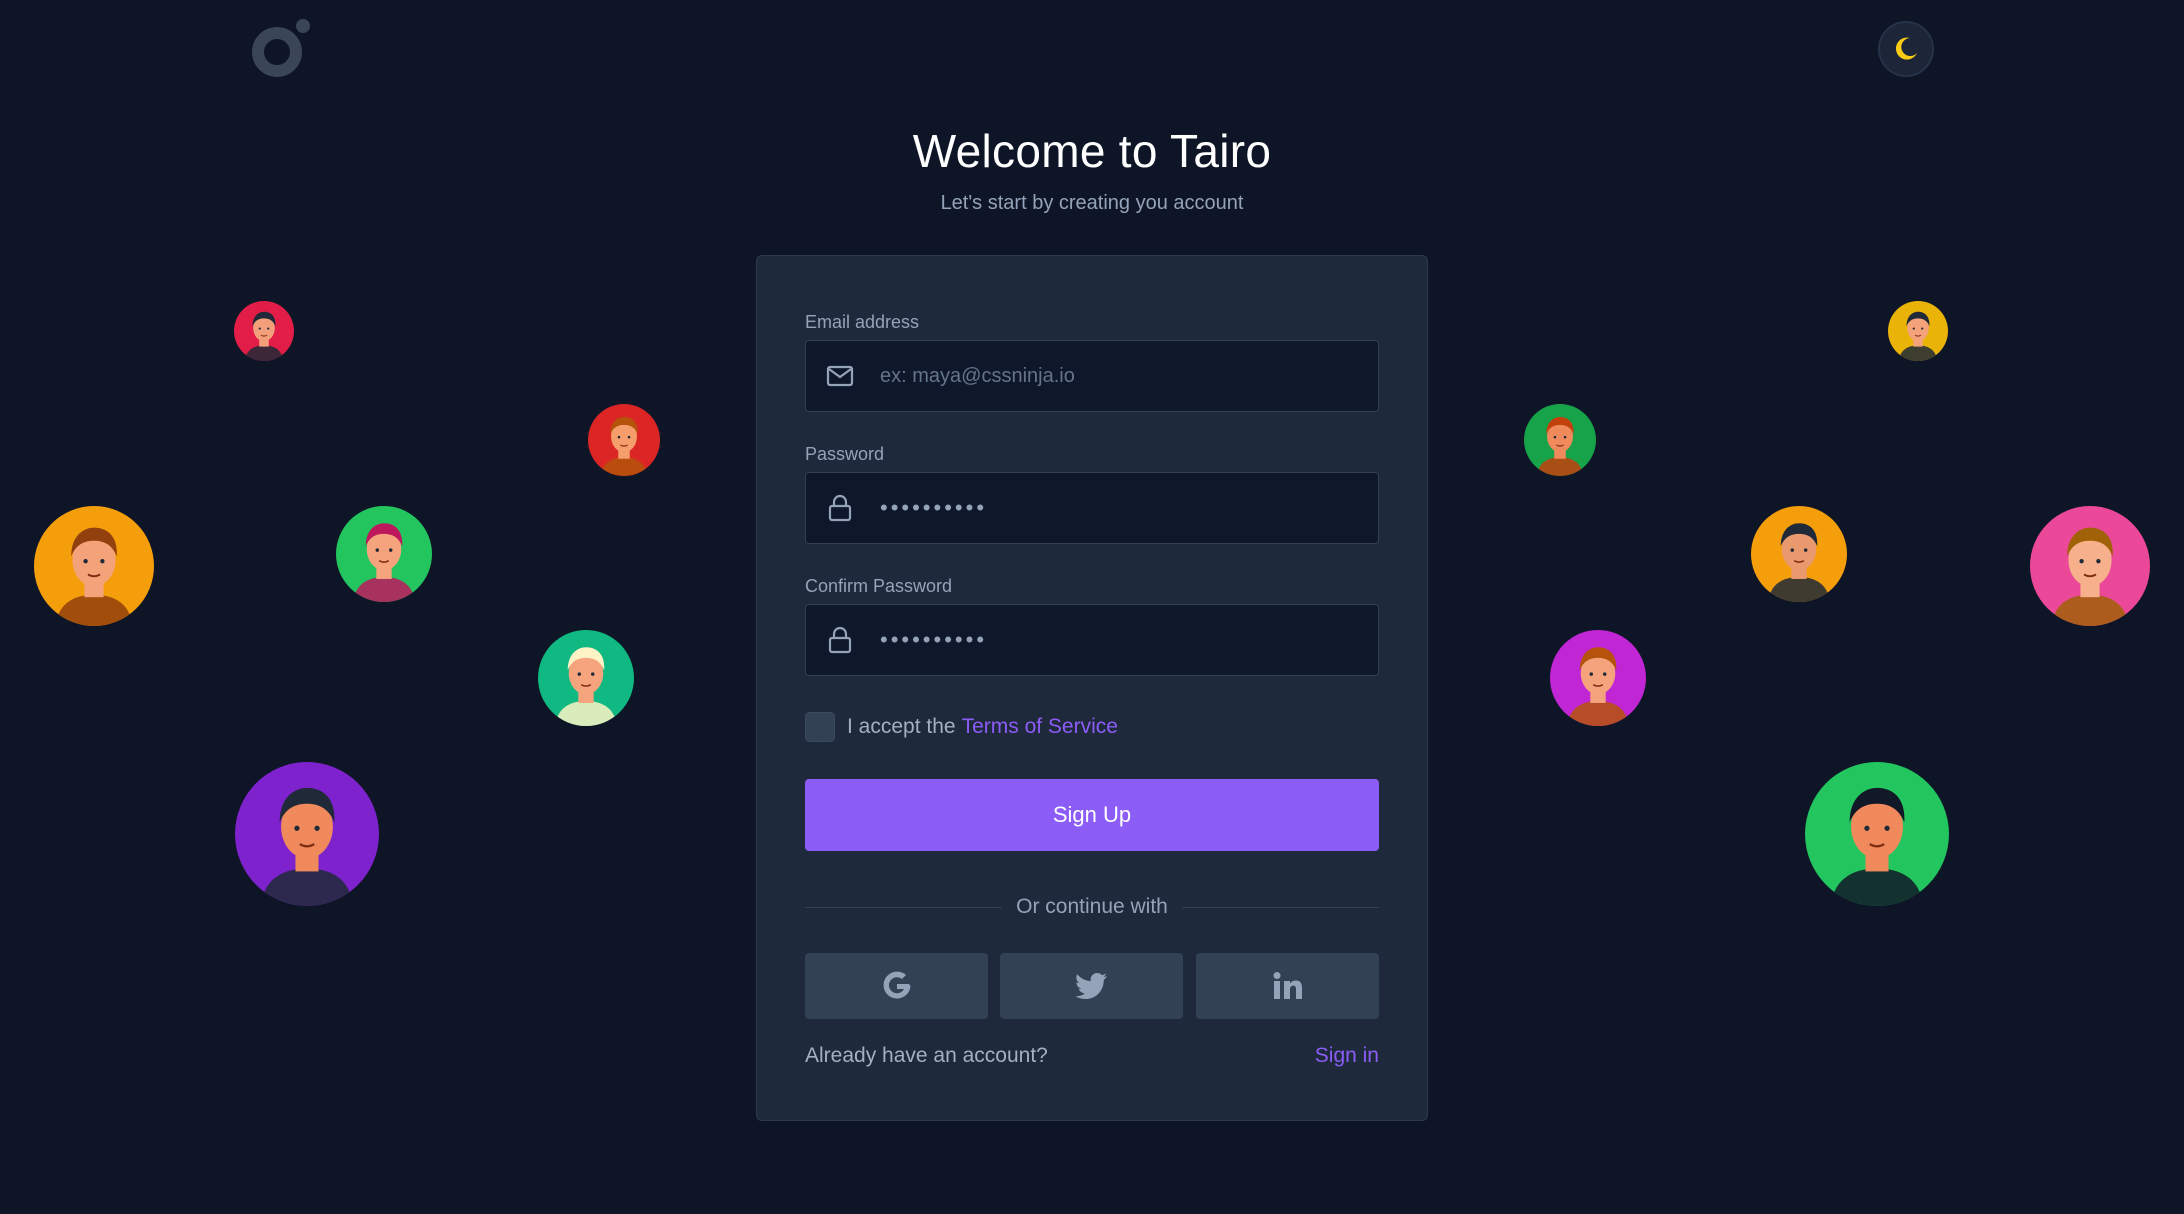 The height and width of the screenshot is (1214, 2184). I want to click on linkedin-login-button, so click(1287, 986).